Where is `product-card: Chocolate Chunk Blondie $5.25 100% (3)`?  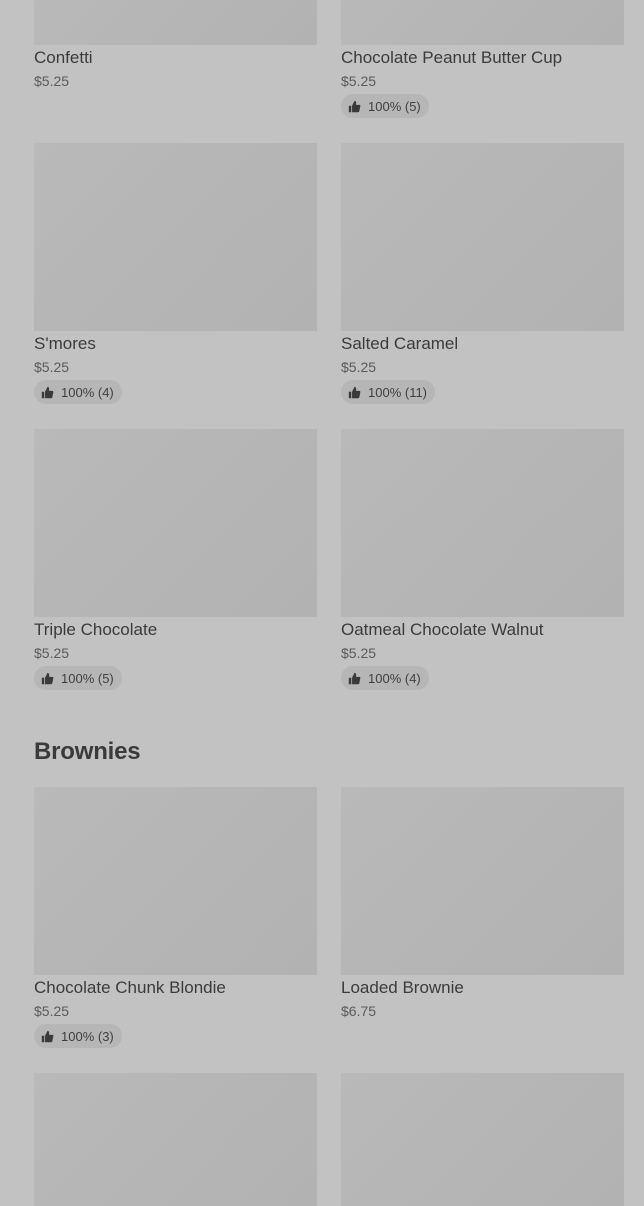
product-card: Chocolate Chunk Blondie $5.25 100% (3) is located at coordinates (175, 919).